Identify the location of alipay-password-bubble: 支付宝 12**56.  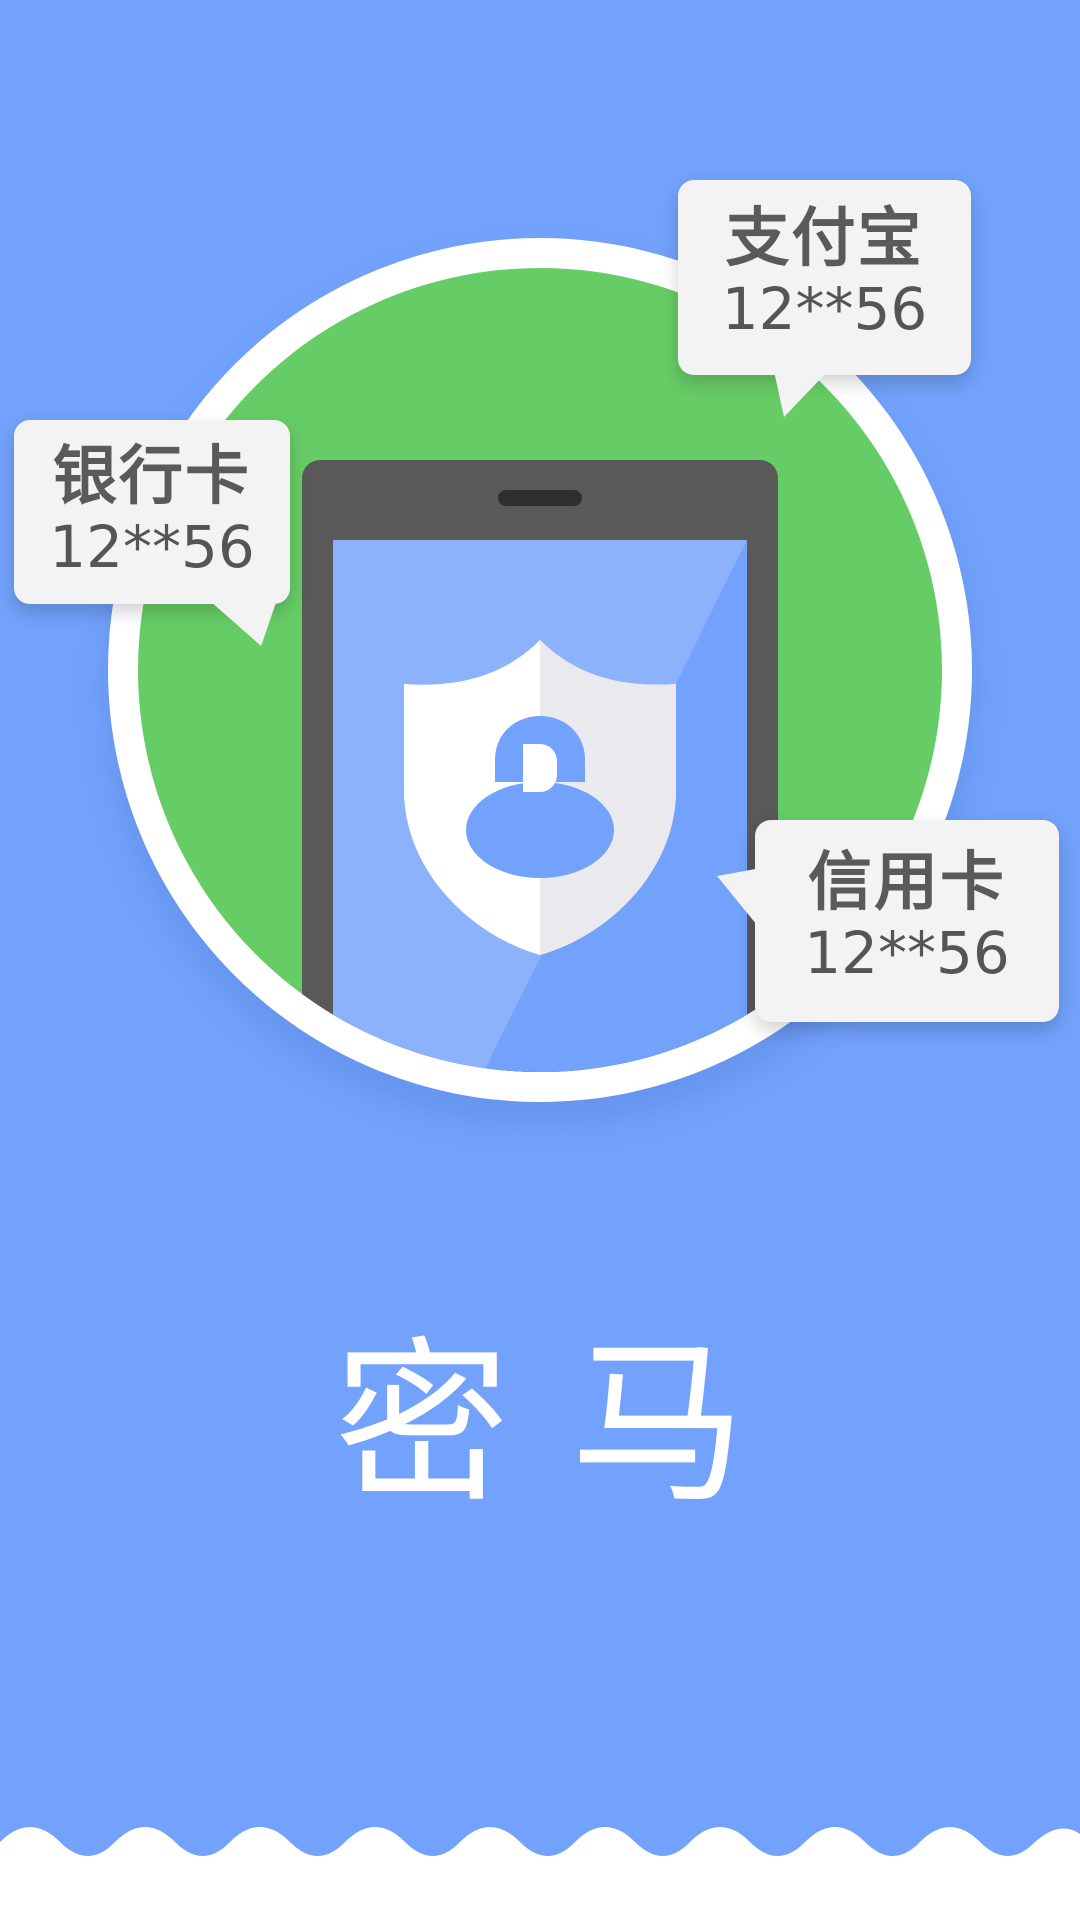
(824, 298).